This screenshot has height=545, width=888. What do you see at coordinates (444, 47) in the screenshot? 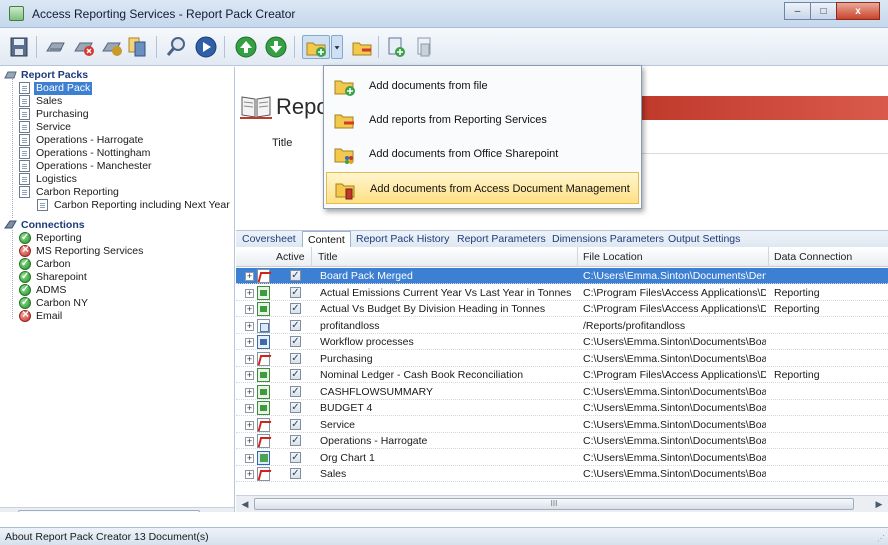
I see `toolbar` at bounding box center [444, 47].